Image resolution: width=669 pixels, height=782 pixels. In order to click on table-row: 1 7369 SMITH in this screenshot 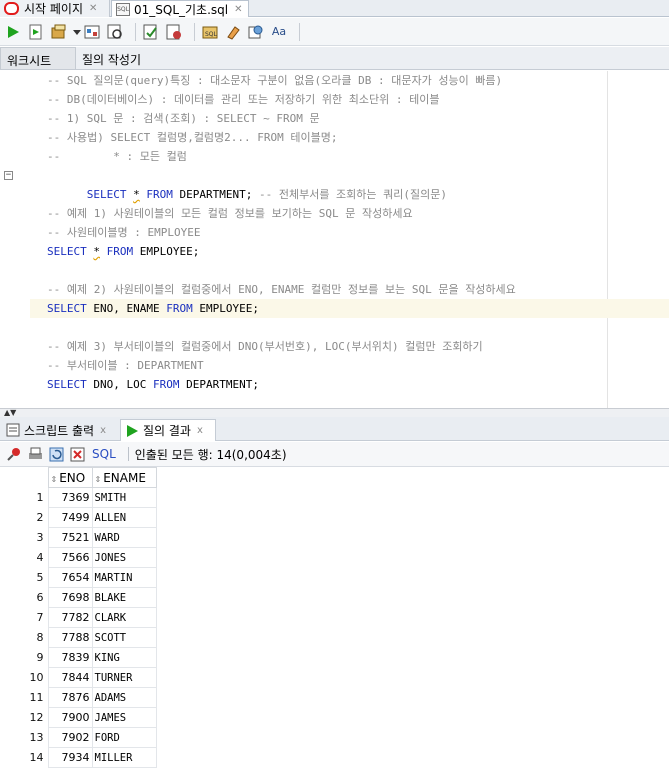, I will do `click(78, 497)`.